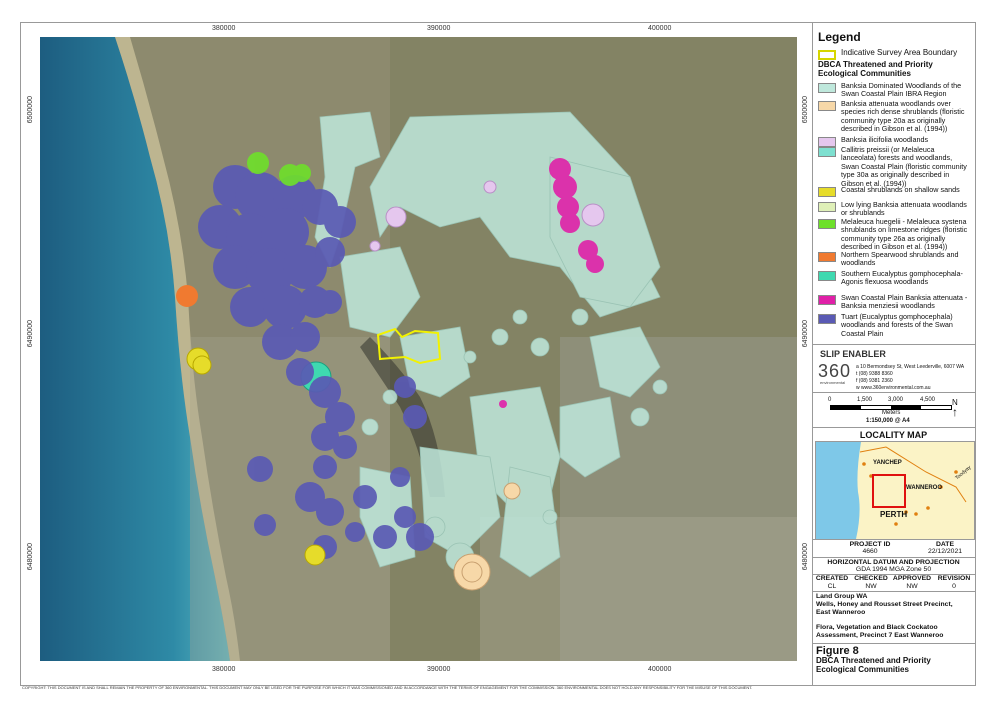 This screenshot has height=702, width=992. I want to click on scale-tick-3: 4,500, so click(928, 400).